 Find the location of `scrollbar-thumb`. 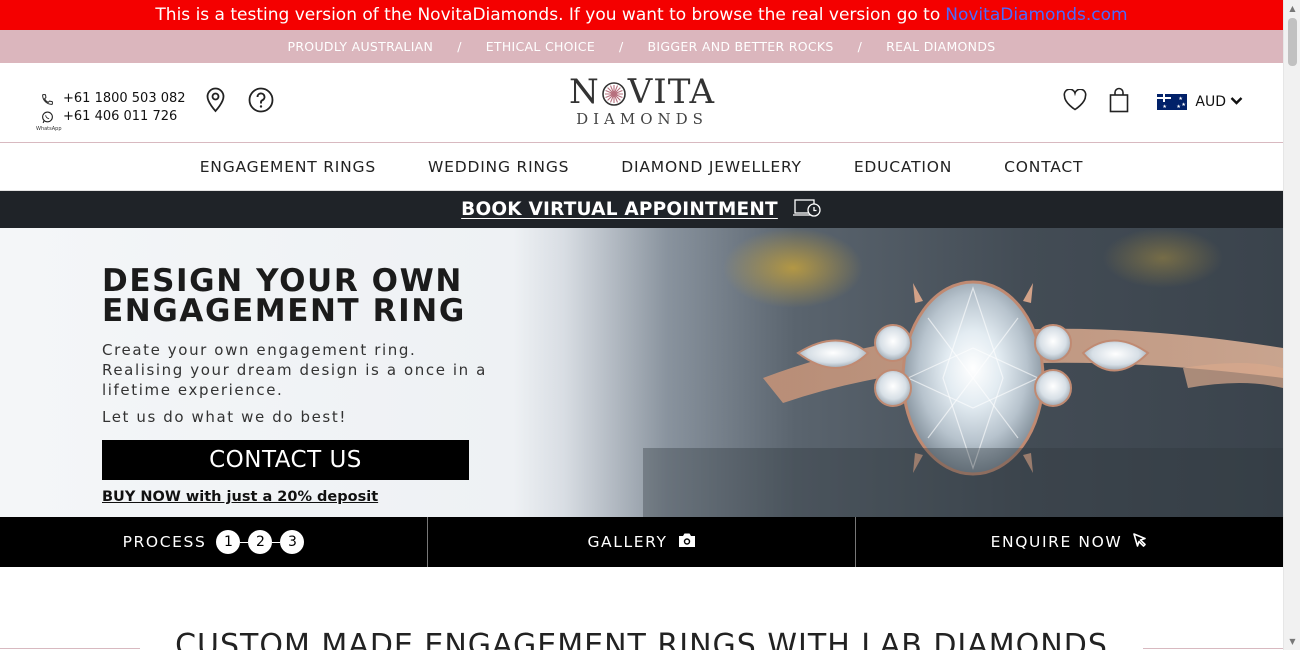

scrollbar-thumb is located at coordinates (1292, 42).